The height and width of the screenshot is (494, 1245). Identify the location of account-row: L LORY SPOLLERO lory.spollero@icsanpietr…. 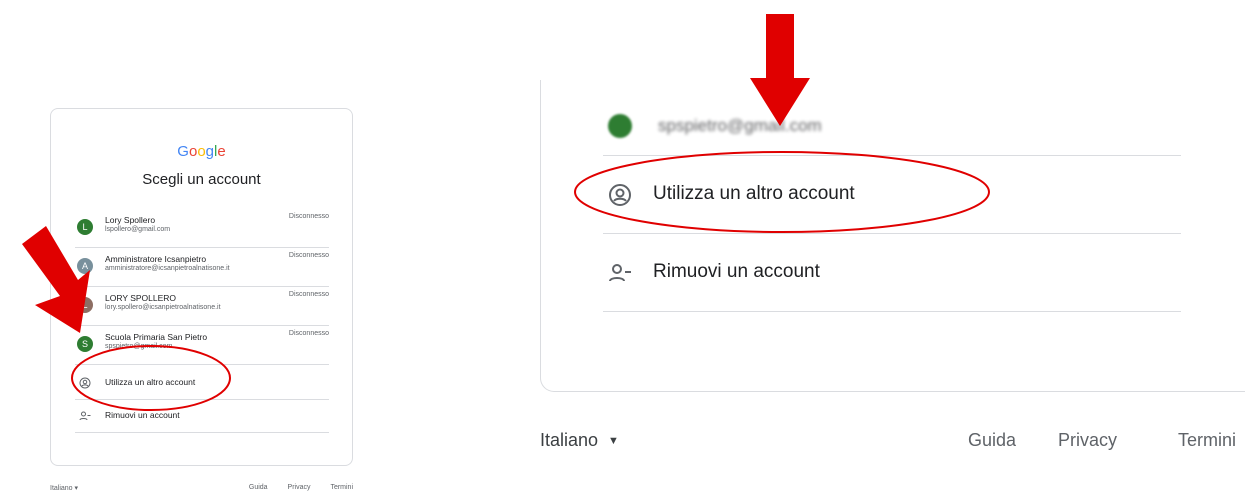
(202, 306).